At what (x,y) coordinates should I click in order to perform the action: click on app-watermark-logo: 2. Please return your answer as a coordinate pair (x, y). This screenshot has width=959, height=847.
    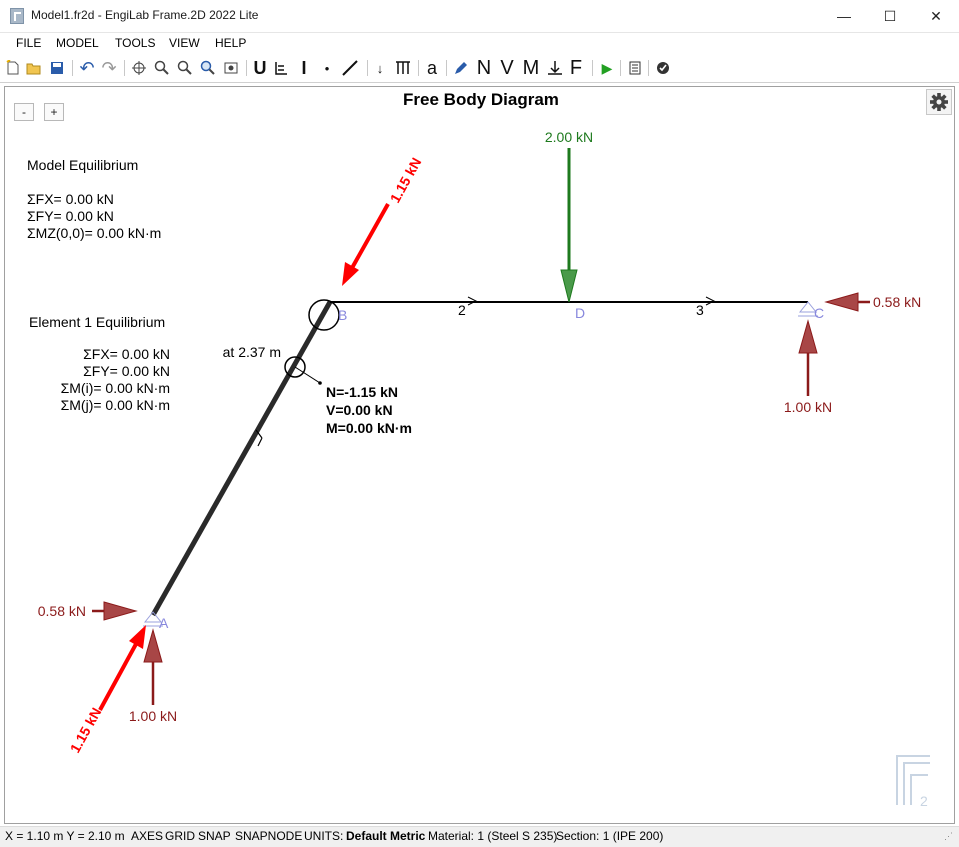
    Looking at the image, I should click on (913, 782).